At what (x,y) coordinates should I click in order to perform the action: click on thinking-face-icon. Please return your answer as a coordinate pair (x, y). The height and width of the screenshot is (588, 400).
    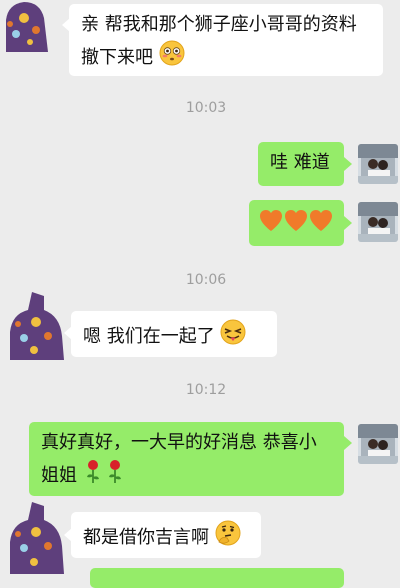
    Looking at the image, I should click on (228, 538).